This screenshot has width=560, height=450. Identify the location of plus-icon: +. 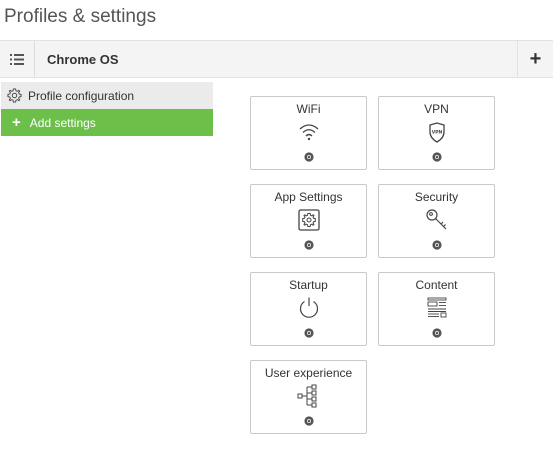
(16, 122).